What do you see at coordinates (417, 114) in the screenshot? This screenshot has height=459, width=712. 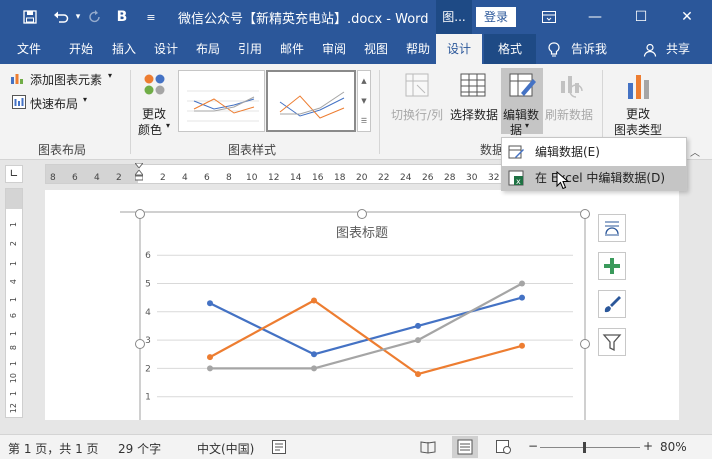 I see `switch-row-column-button: 切换行/列` at bounding box center [417, 114].